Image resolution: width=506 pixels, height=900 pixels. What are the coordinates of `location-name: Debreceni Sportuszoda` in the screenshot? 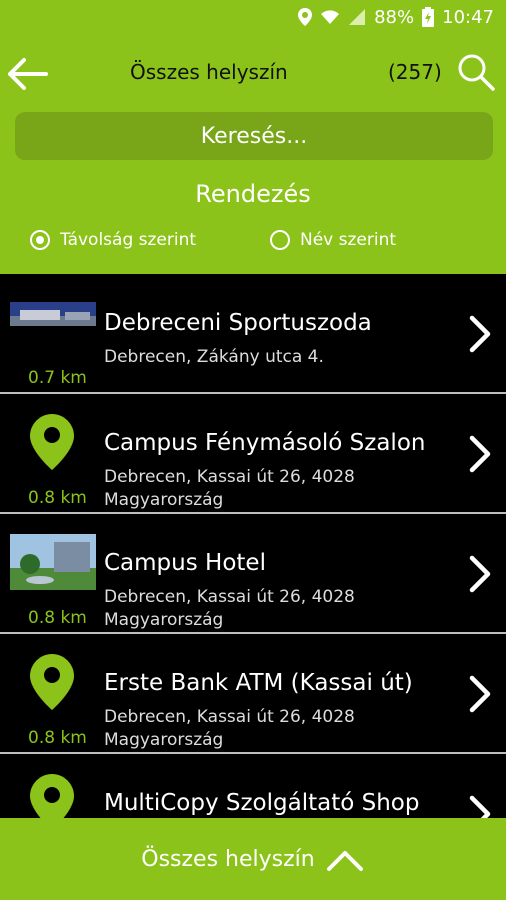 It's located at (238, 323).